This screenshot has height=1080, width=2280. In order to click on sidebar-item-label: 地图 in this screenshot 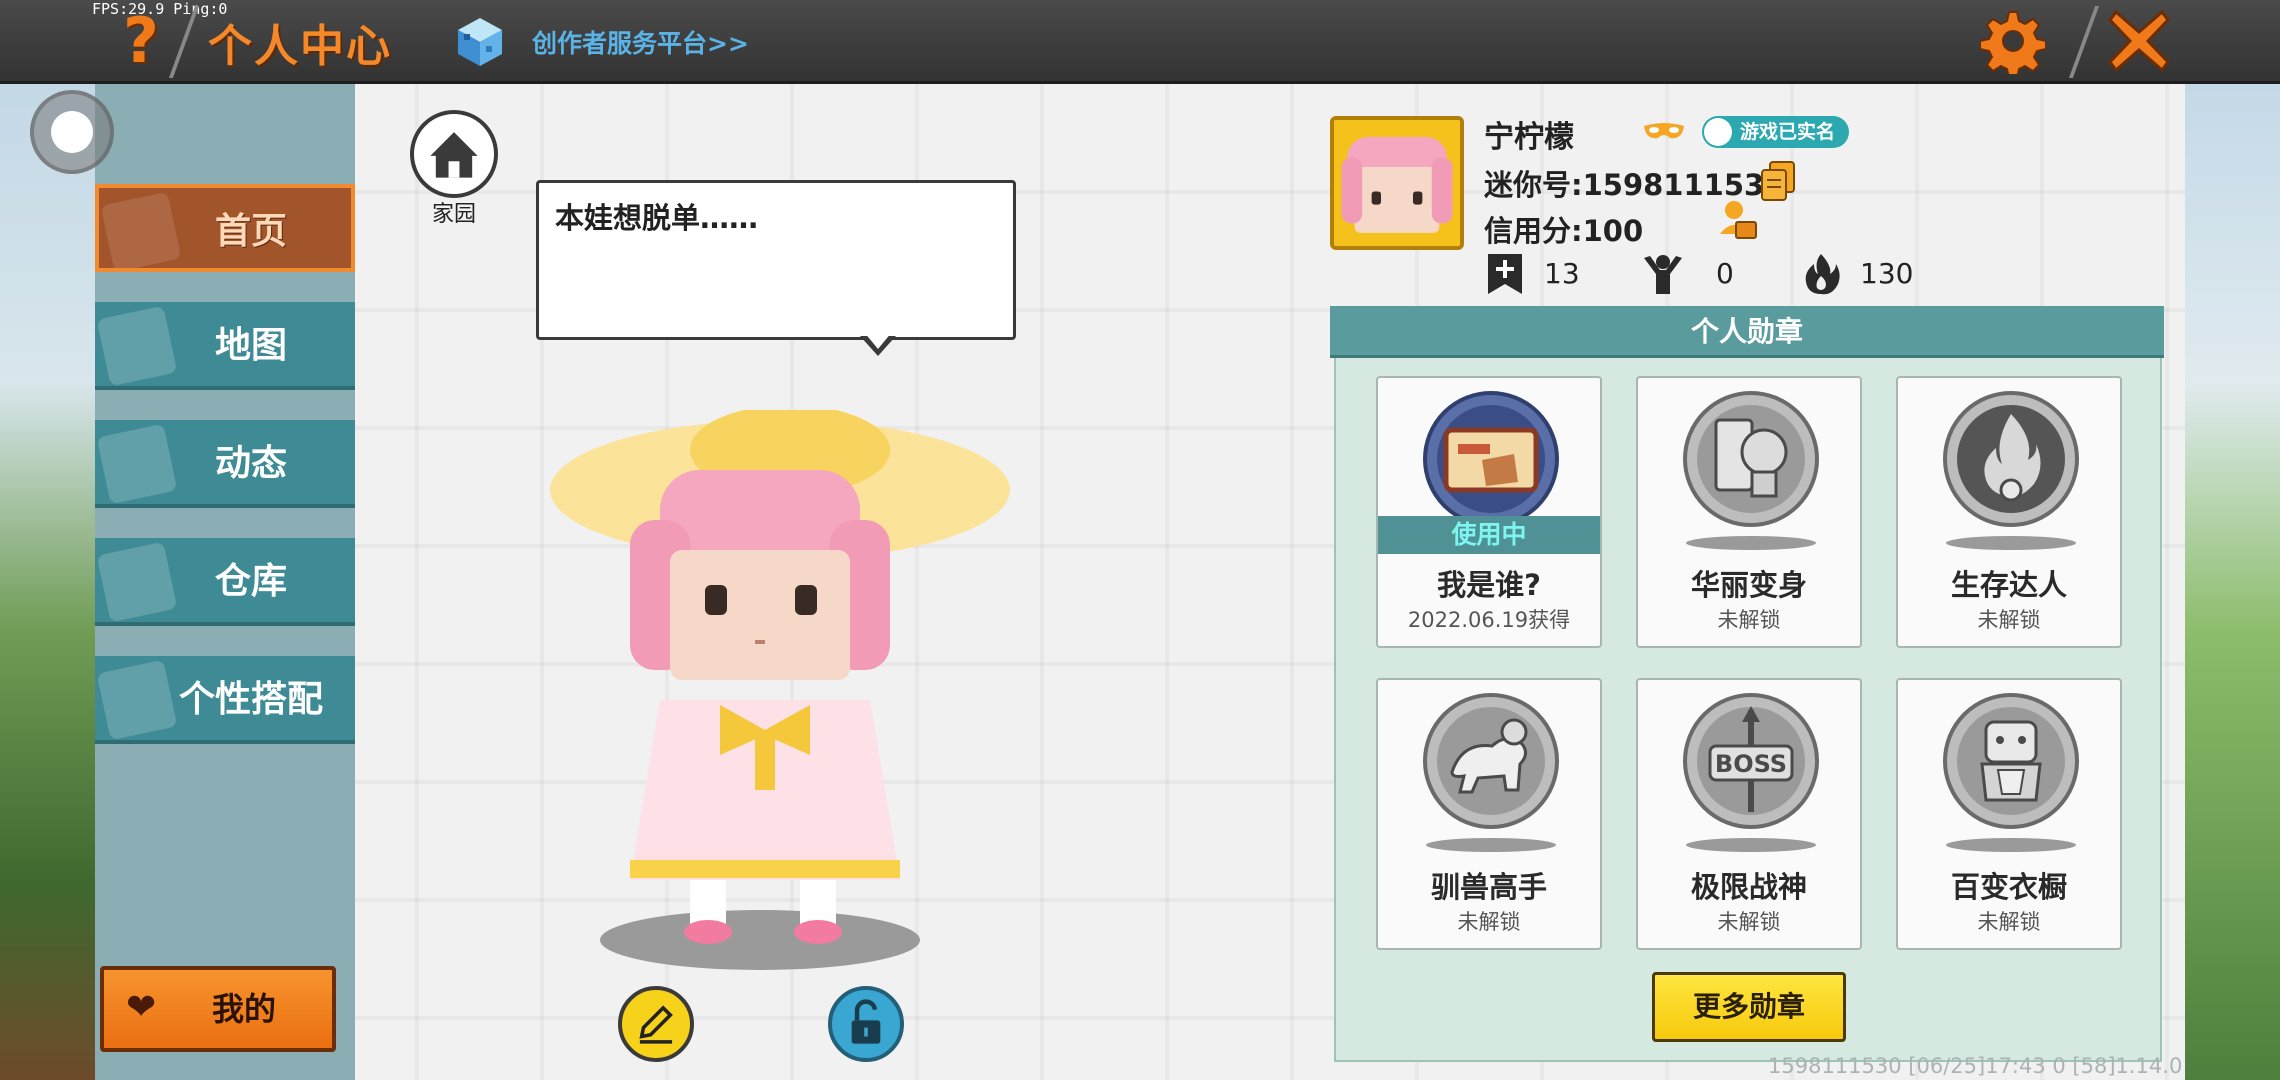, I will do `click(250, 345)`.